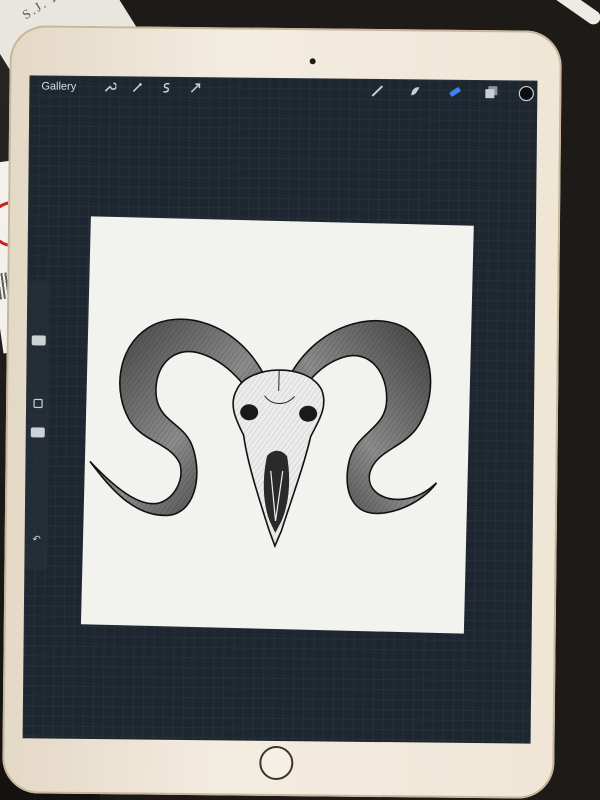 Image resolution: width=600 pixels, height=800 pixels. What do you see at coordinates (525, 93) in the screenshot?
I see `color-icon` at bounding box center [525, 93].